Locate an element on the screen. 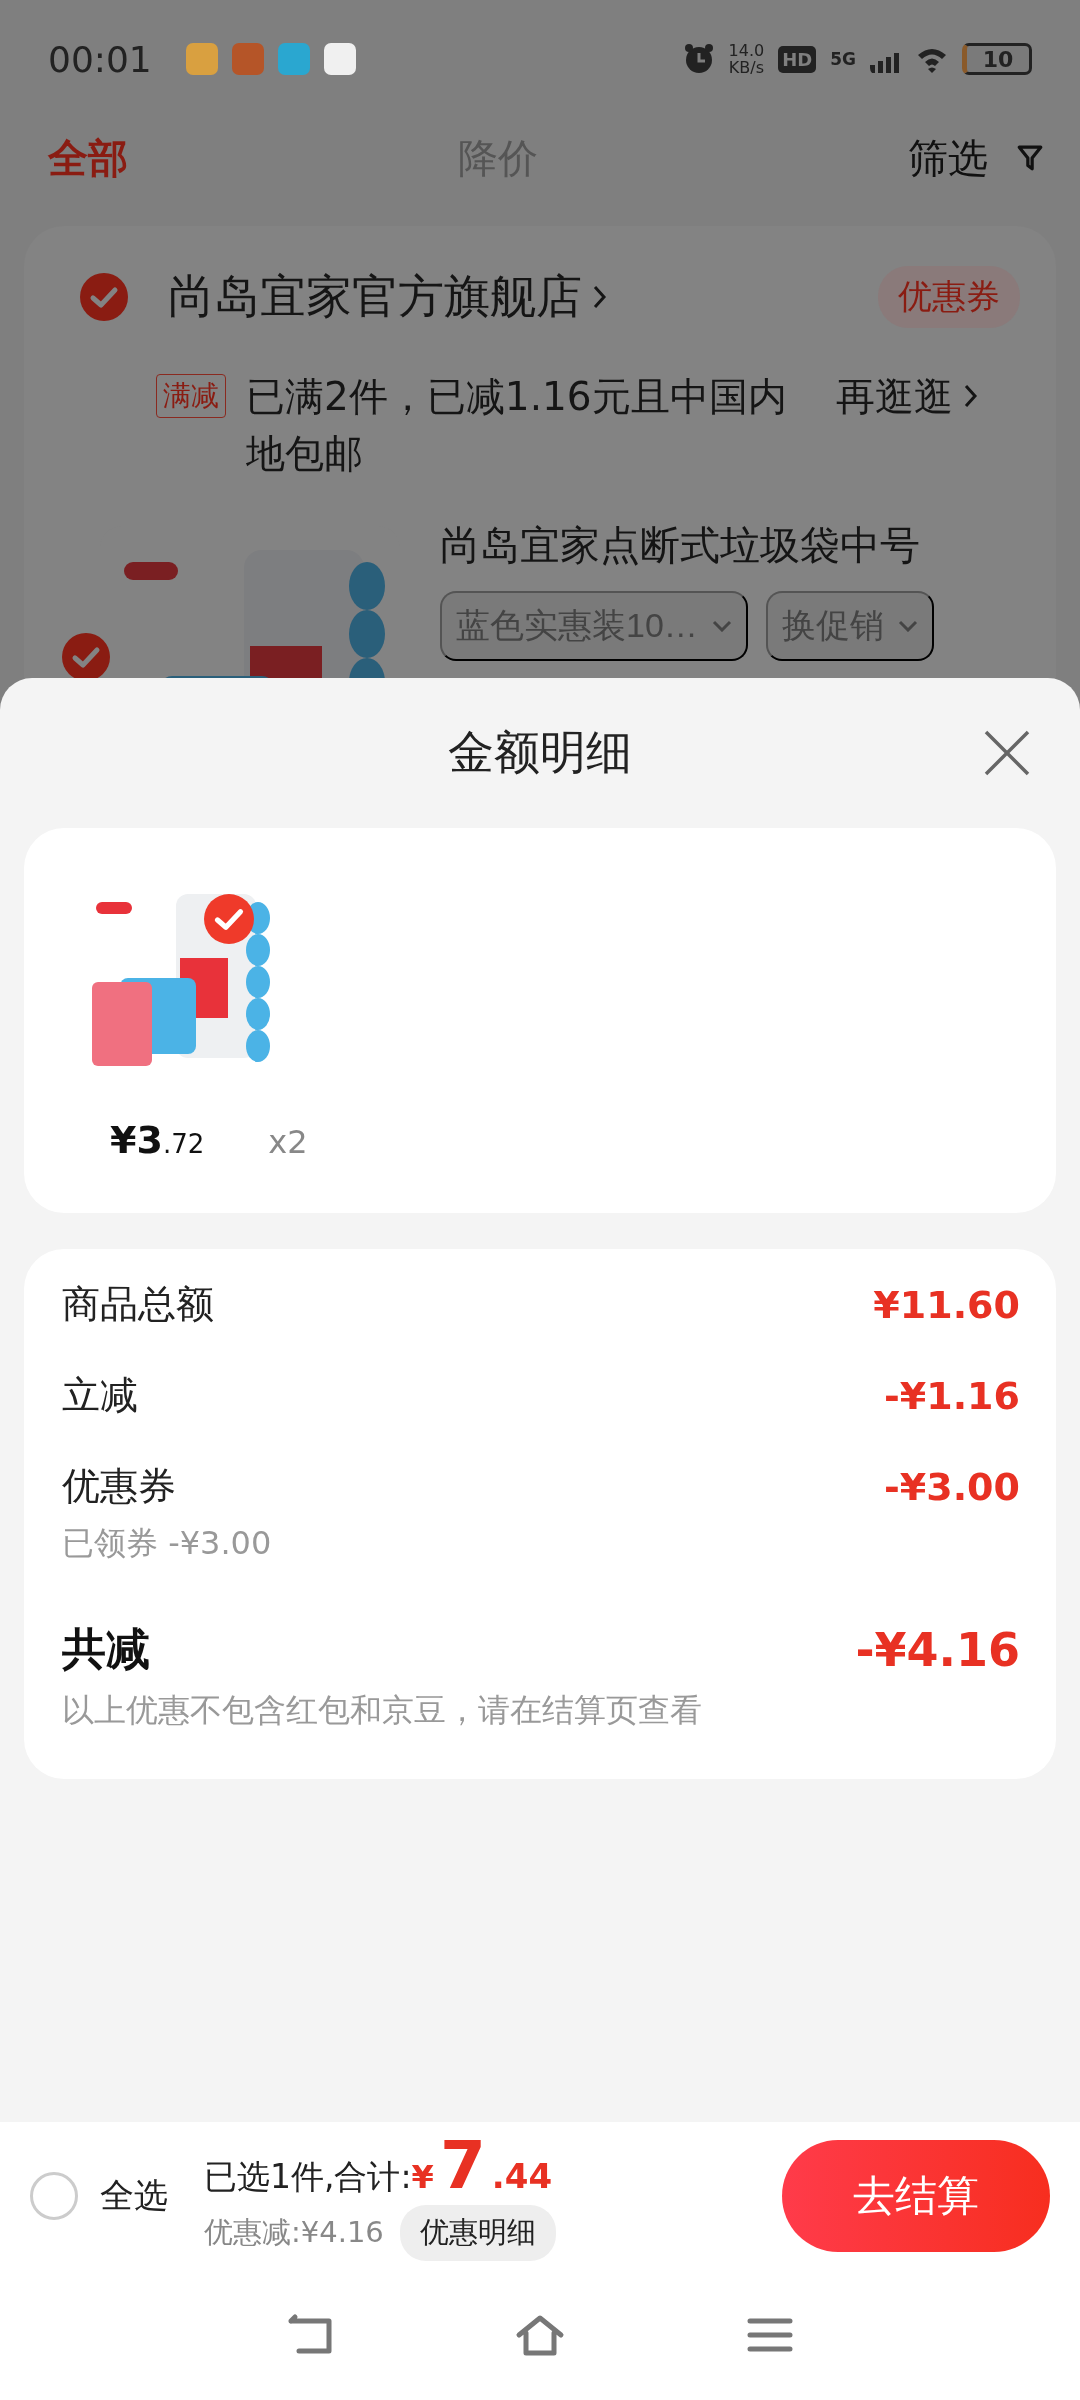  total-price: 7 is located at coordinates (462, 2166).